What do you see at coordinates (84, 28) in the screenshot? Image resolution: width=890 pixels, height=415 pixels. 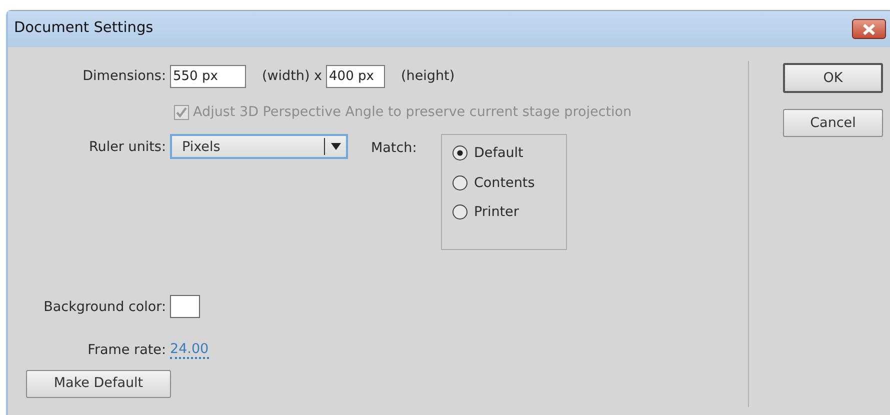 I see `window-title: Document Settings` at bounding box center [84, 28].